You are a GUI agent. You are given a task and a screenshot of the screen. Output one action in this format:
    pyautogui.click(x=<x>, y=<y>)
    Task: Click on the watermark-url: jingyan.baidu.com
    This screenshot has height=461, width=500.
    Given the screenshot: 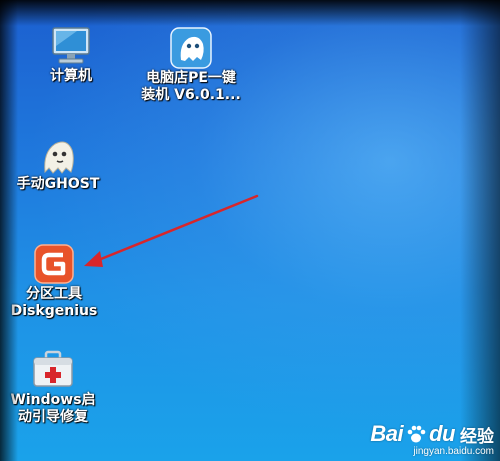 What is the action you would take?
    pyautogui.click(x=453, y=451)
    